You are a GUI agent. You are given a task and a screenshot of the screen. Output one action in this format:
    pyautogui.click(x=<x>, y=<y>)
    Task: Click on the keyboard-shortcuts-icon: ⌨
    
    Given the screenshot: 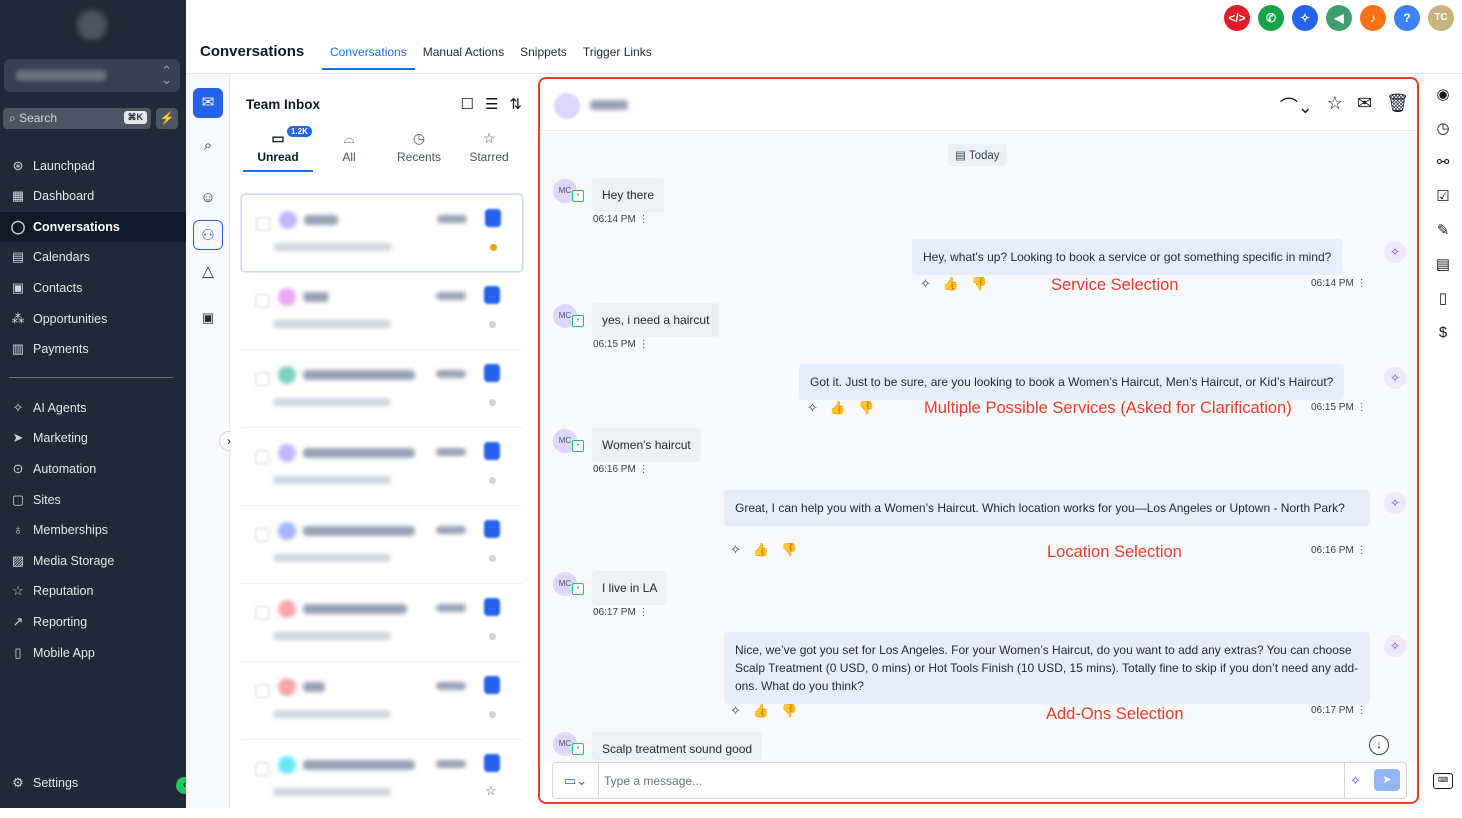 What is the action you would take?
    pyautogui.click(x=1443, y=781)
    